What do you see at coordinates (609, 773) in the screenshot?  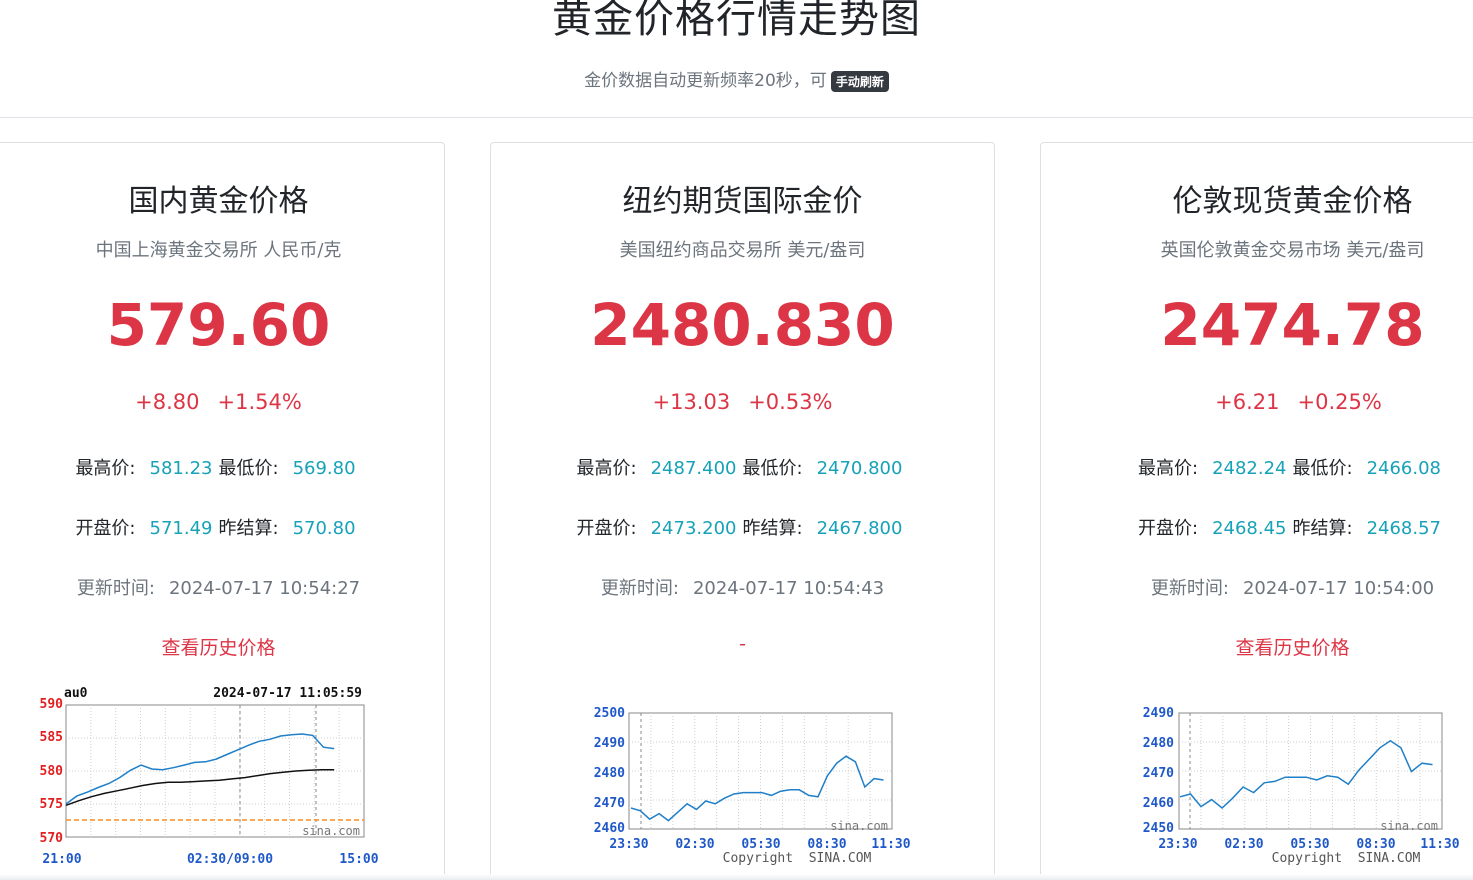 I see `ny-y-tick: 2480` at bounding box center [609, 773].